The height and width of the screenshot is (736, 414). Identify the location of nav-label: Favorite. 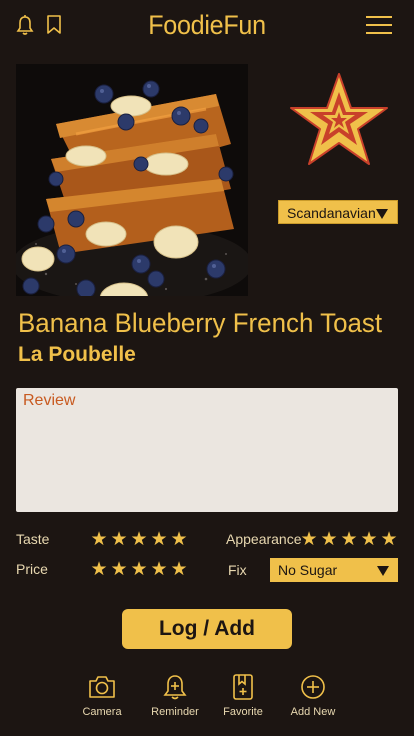
(243, 712).